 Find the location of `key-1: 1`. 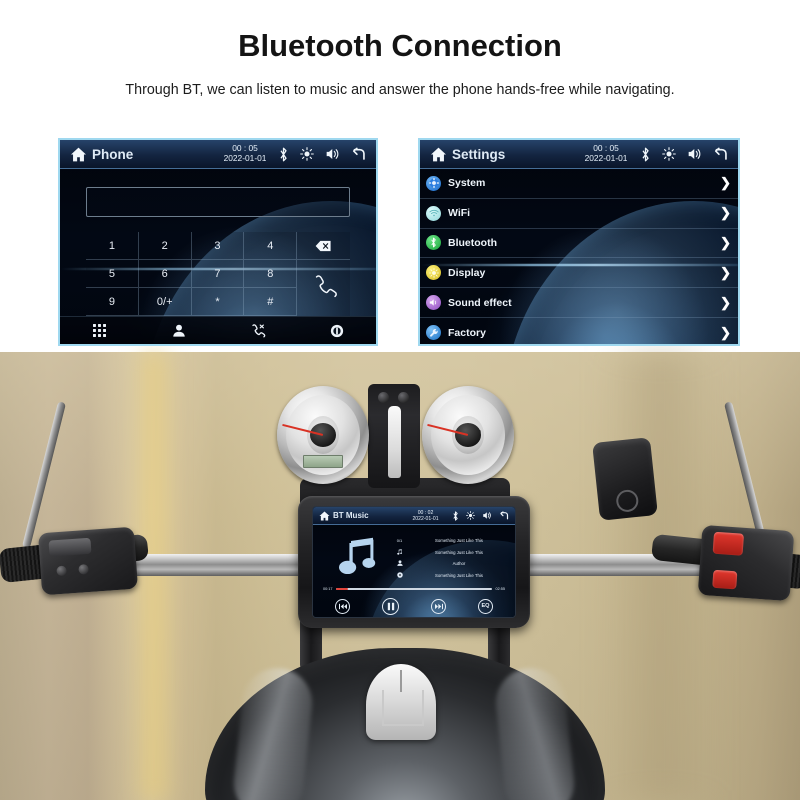

key-1: 1 is located at coordinates (112, 246).